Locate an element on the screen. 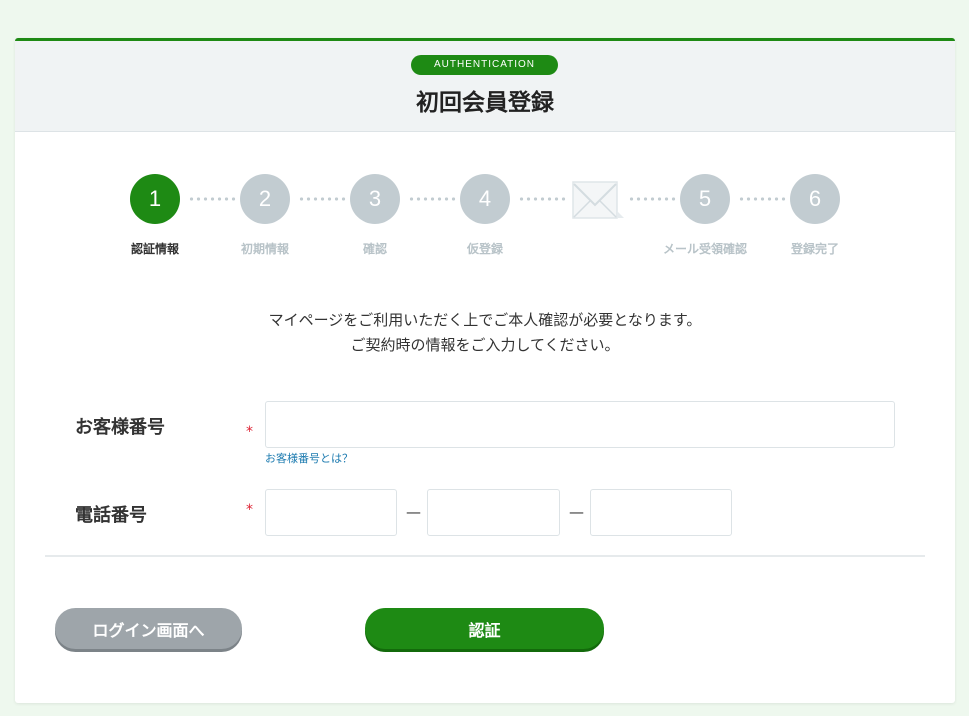 The width and height of the screenshot is (969, 716). phone-part-3-input is located at coordinates (661, 512).